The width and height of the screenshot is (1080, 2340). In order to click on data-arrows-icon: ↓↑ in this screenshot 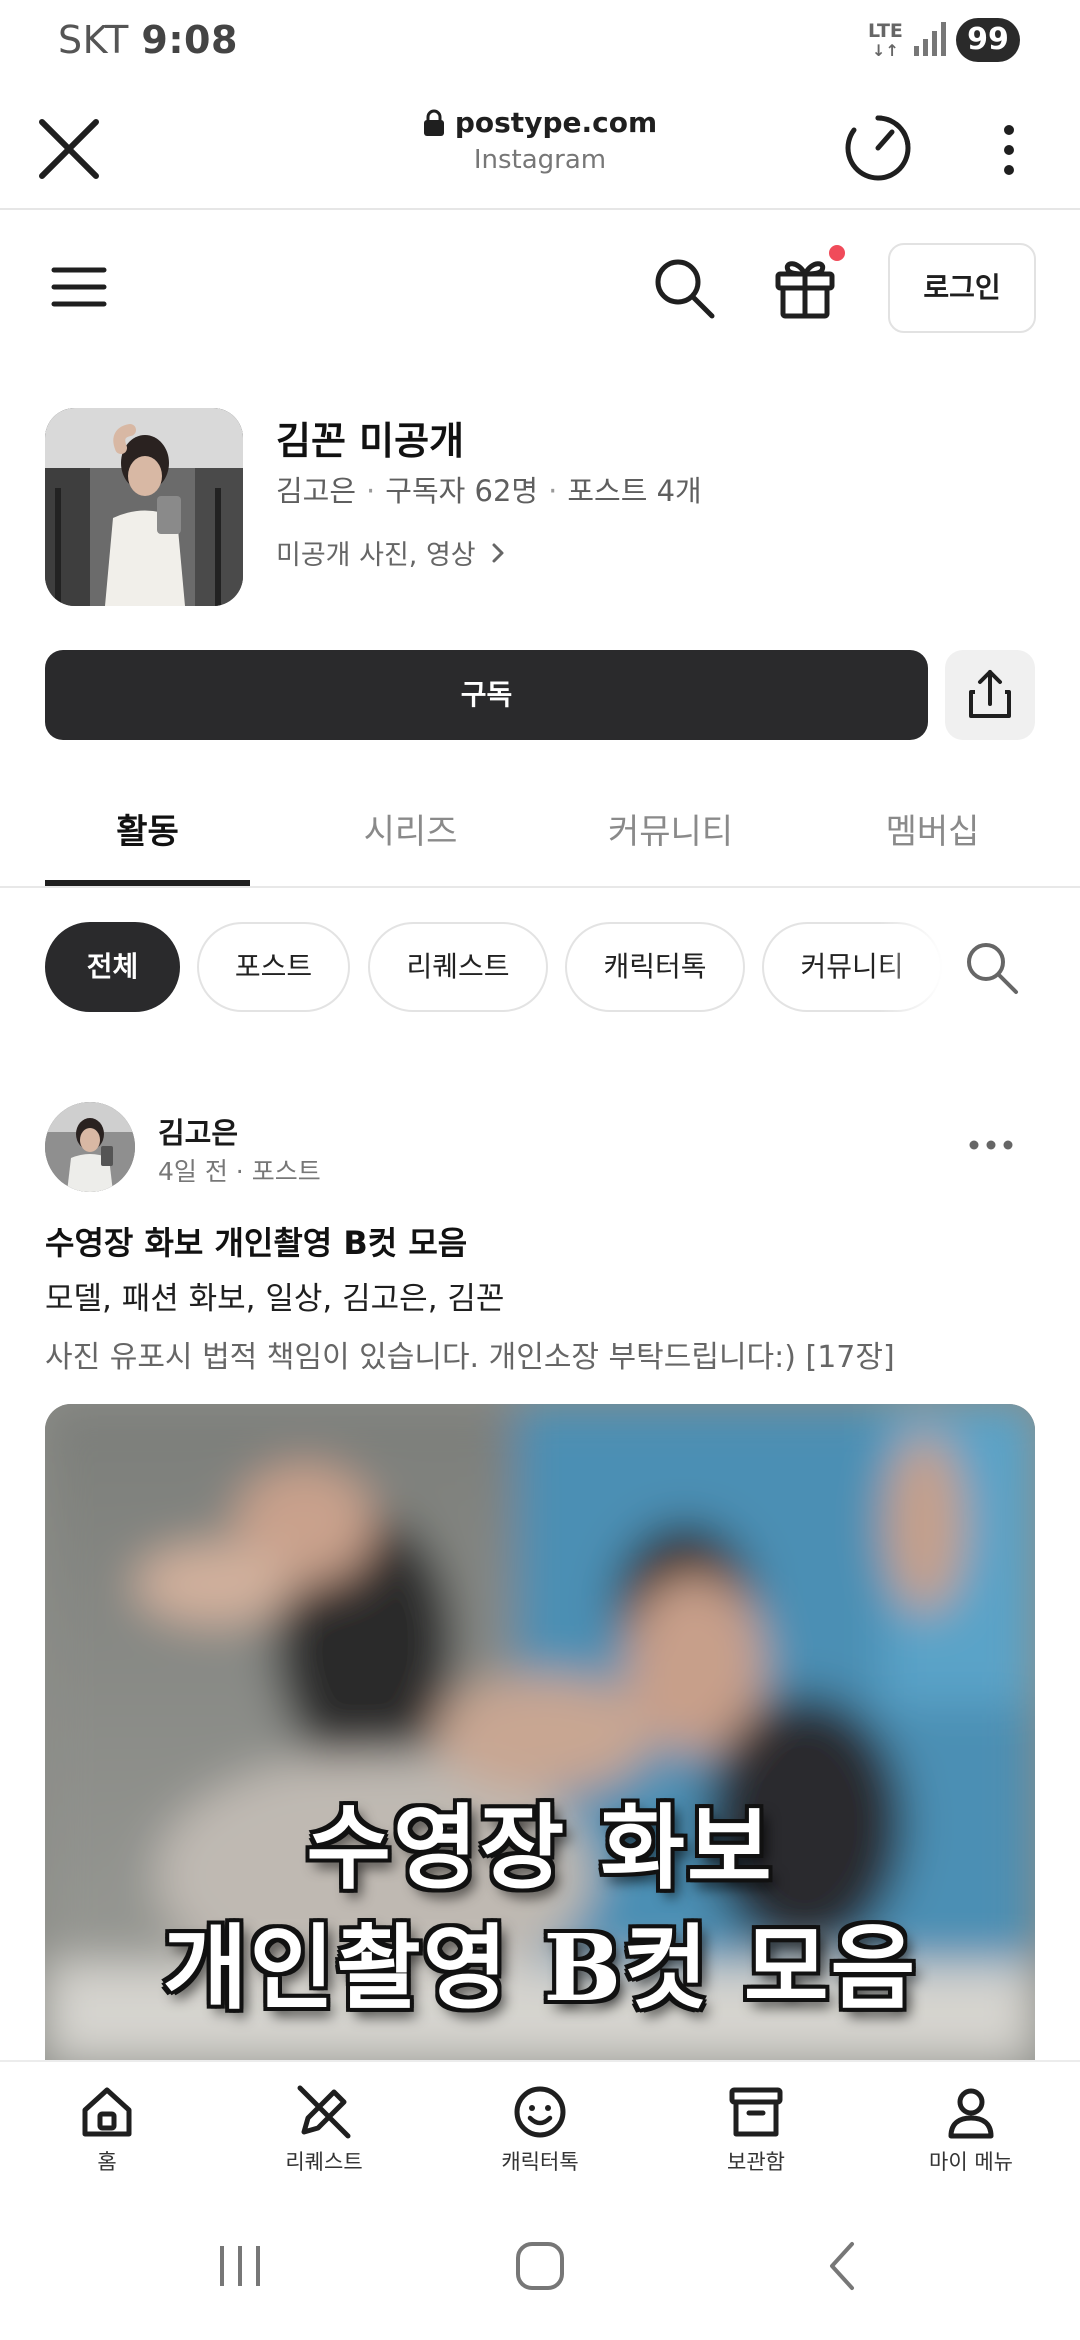, I will do `click(885, 50)`.